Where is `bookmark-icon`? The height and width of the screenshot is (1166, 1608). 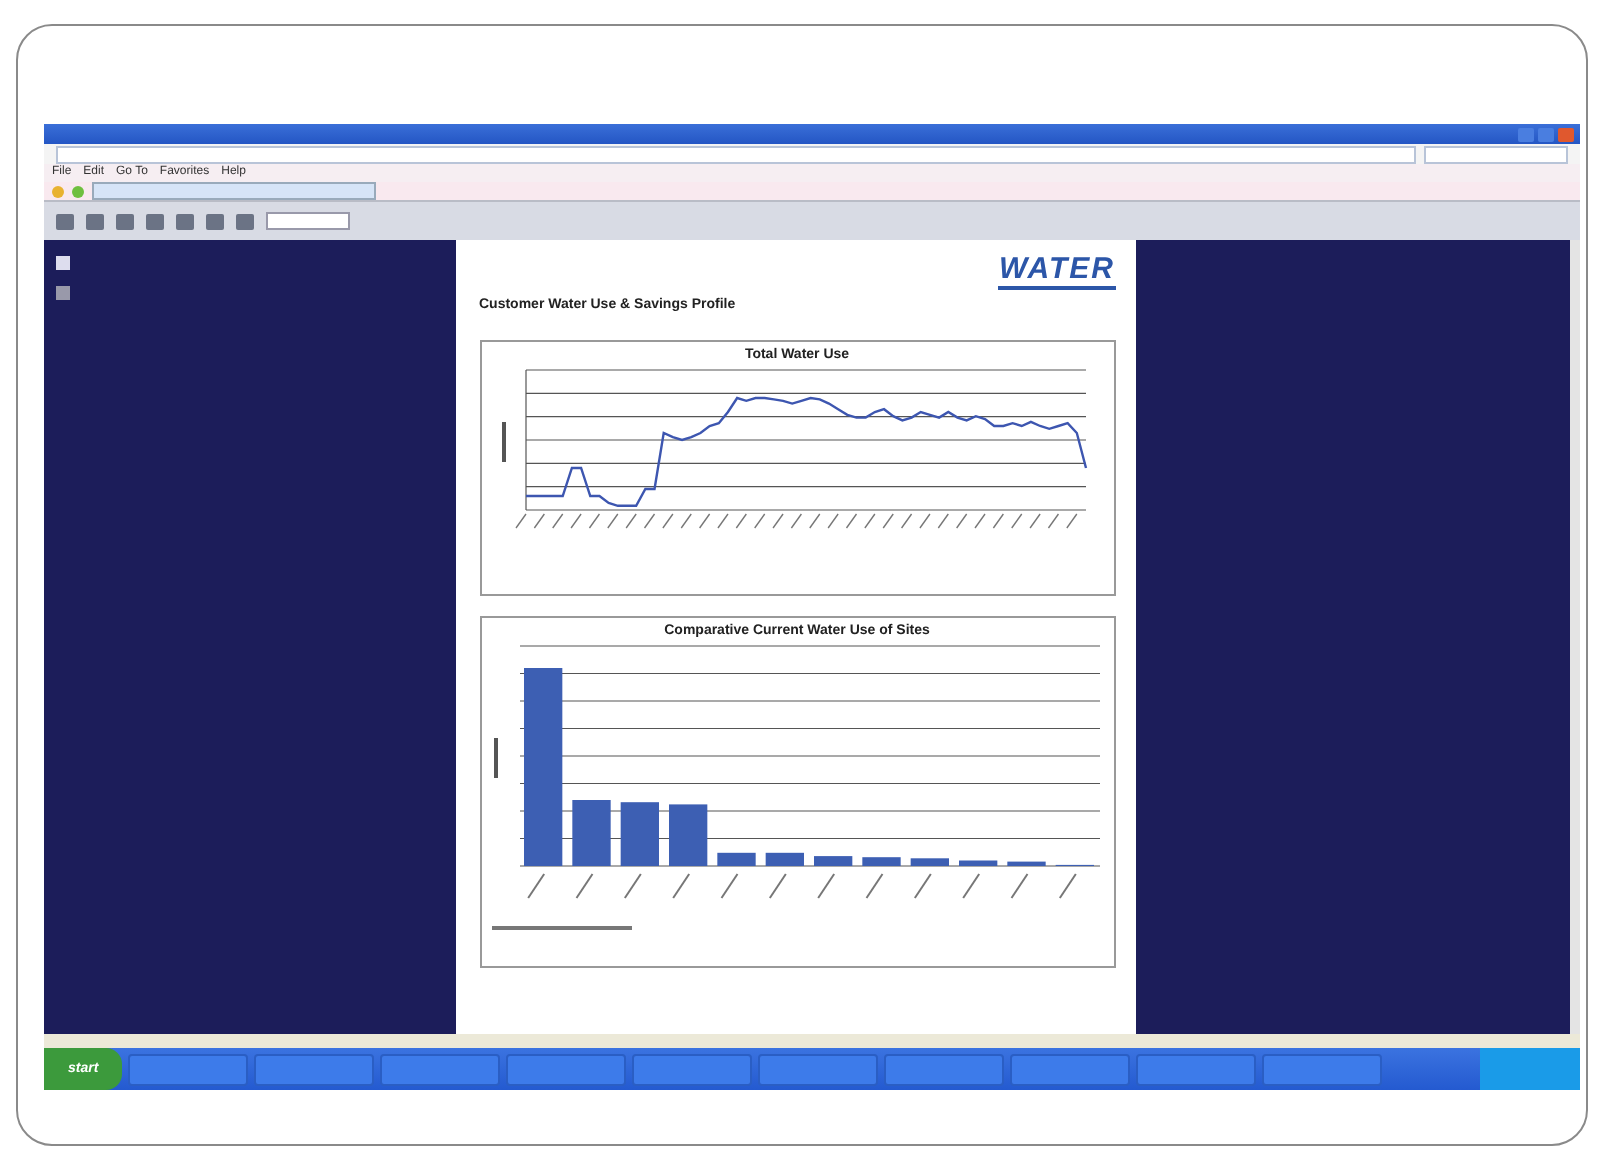
bookmark-icon is located at coordinates (62, 293).